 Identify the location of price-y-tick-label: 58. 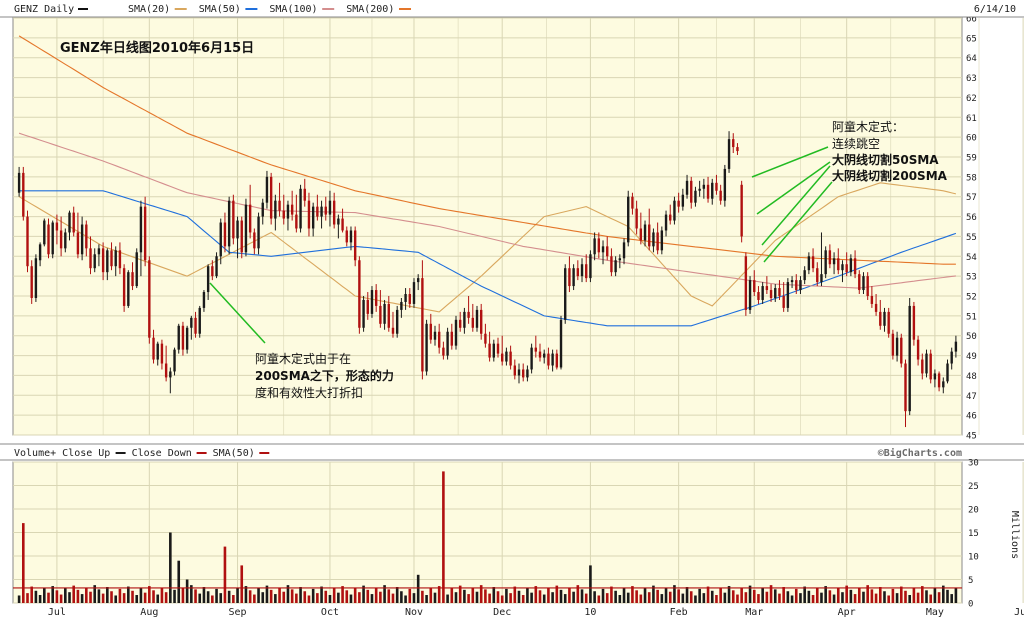
(971, 178).